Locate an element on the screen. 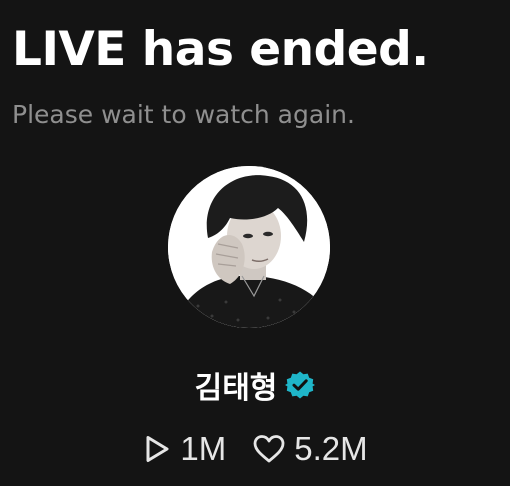  like-count-stat: 5.2M is located at coordinates (310, 449).